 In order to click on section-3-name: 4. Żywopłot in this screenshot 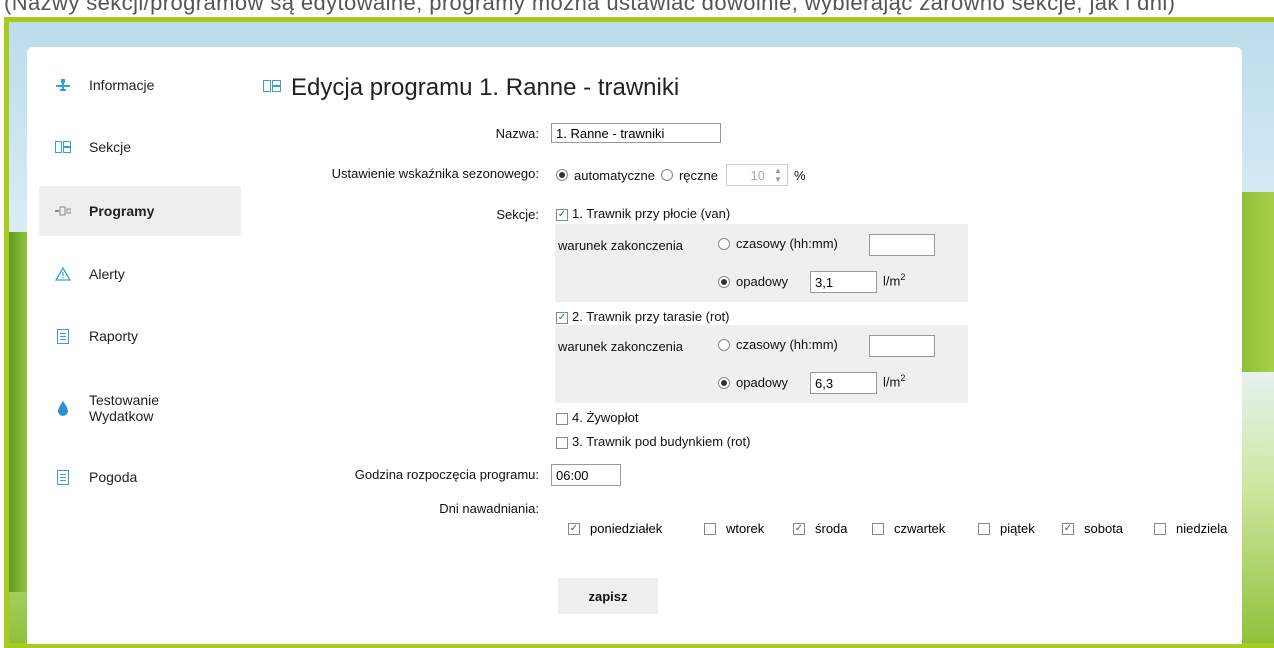, I will do `click(605, 417)`.